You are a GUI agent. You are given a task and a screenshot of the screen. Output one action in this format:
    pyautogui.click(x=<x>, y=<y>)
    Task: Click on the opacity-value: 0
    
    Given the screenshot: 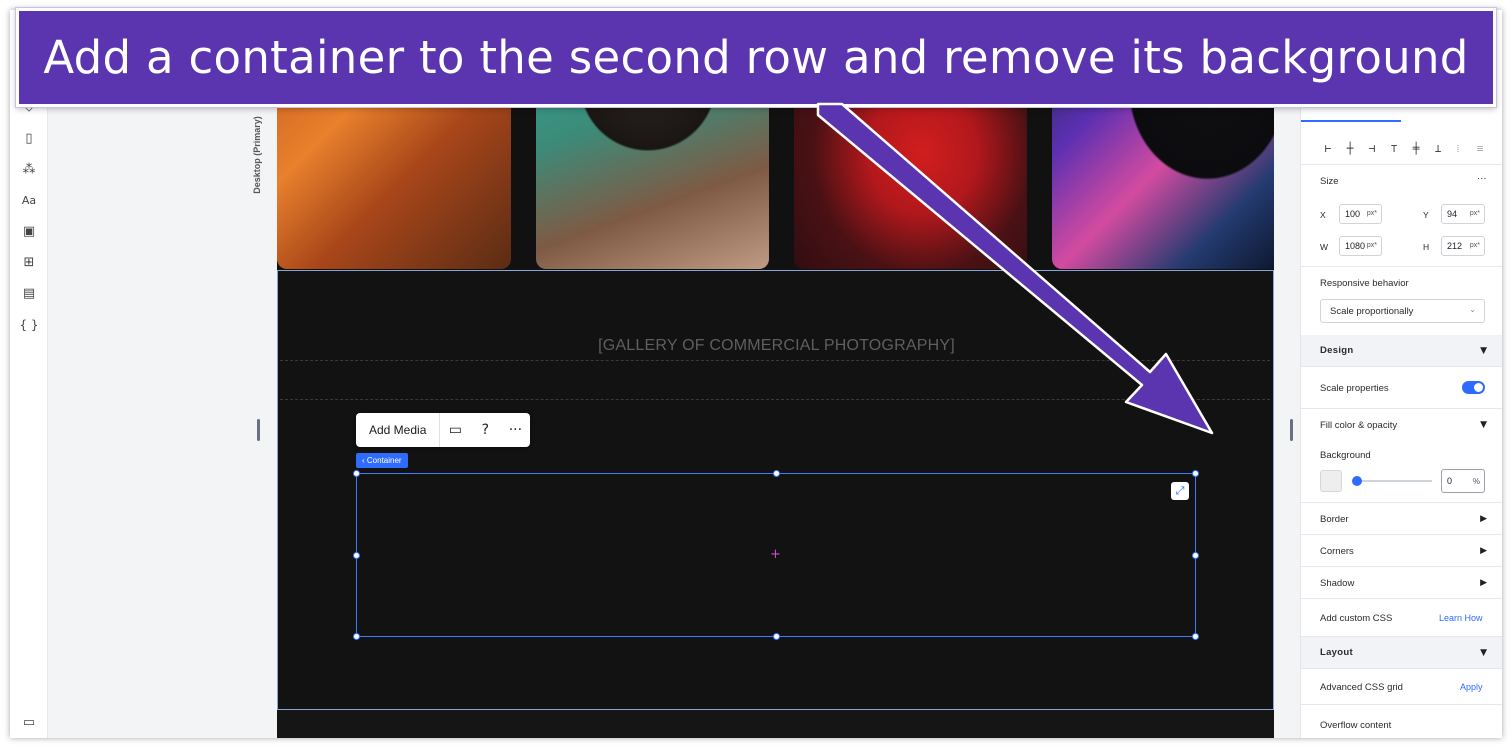 What is the action you would take?
    pyautogui.click(x=1450, y=481)
    